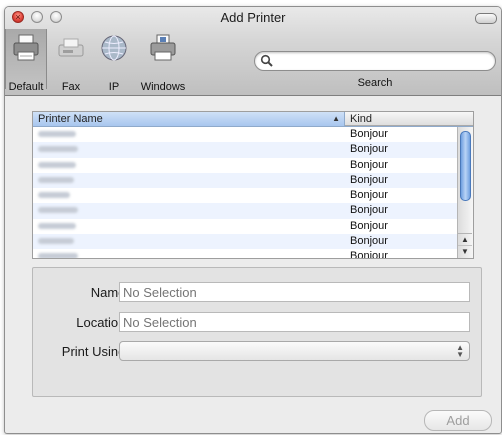  Describe the element at coordinates (336, 118) in the screenshot. I see `sort-ascending-icon: ▲` at that location.